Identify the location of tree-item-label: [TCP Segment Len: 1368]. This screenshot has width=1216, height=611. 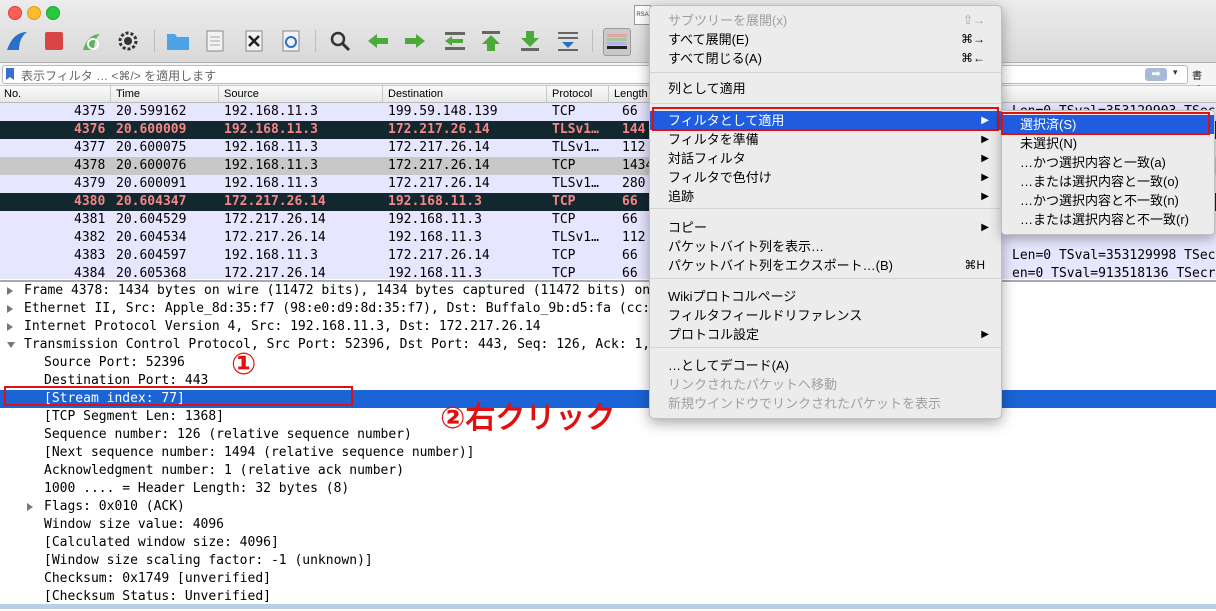
(134, 416).